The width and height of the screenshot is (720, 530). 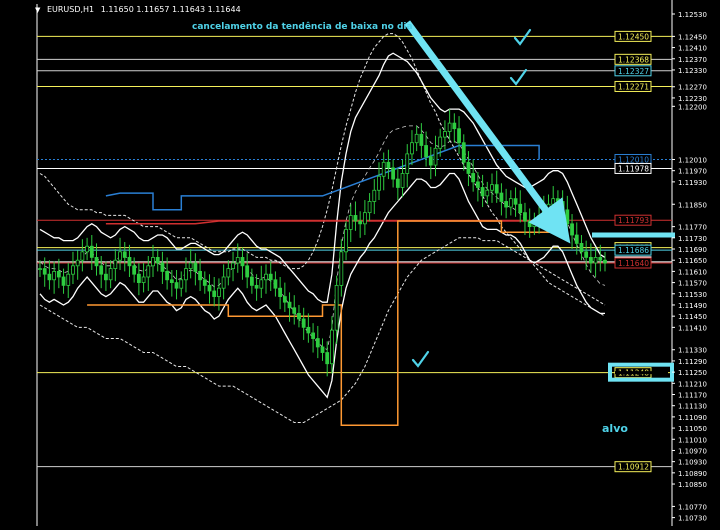 What do you see at coordinates (692, 306) in the screenshot?
I see `y-tick-label: 1.11490` at bounding box center [692, 306].